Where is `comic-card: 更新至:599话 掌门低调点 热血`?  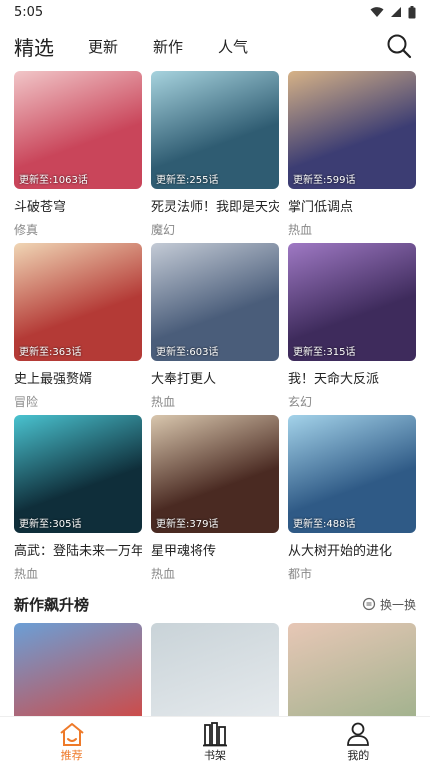 comic-card: 更新至:599话 掌门低调点 热血 is located at coordinates (352, 157).